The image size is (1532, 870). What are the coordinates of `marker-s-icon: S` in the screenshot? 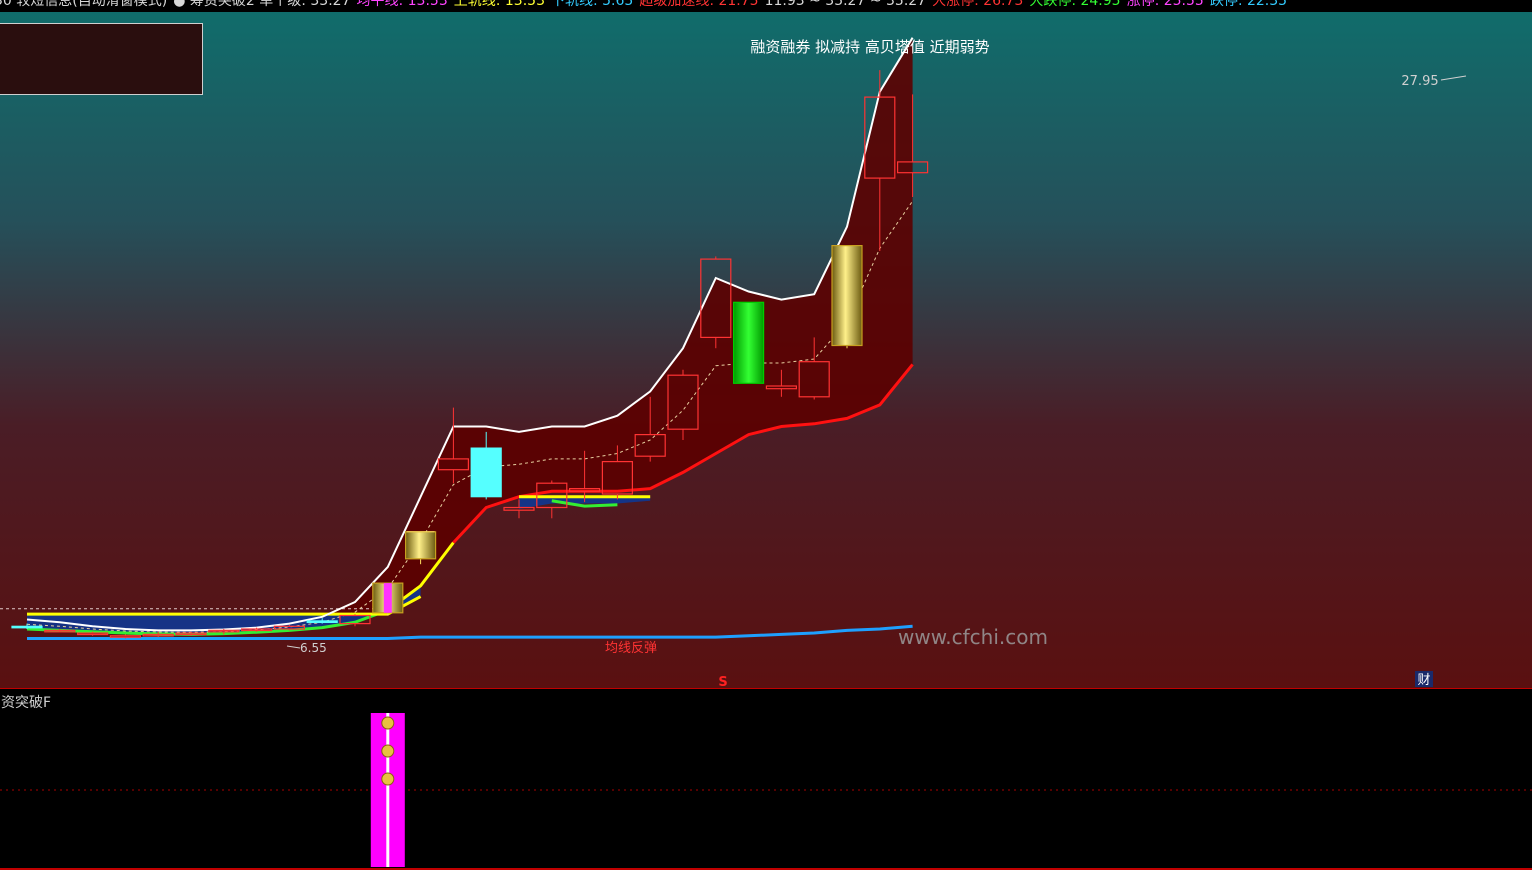 It's located at (722, 681).